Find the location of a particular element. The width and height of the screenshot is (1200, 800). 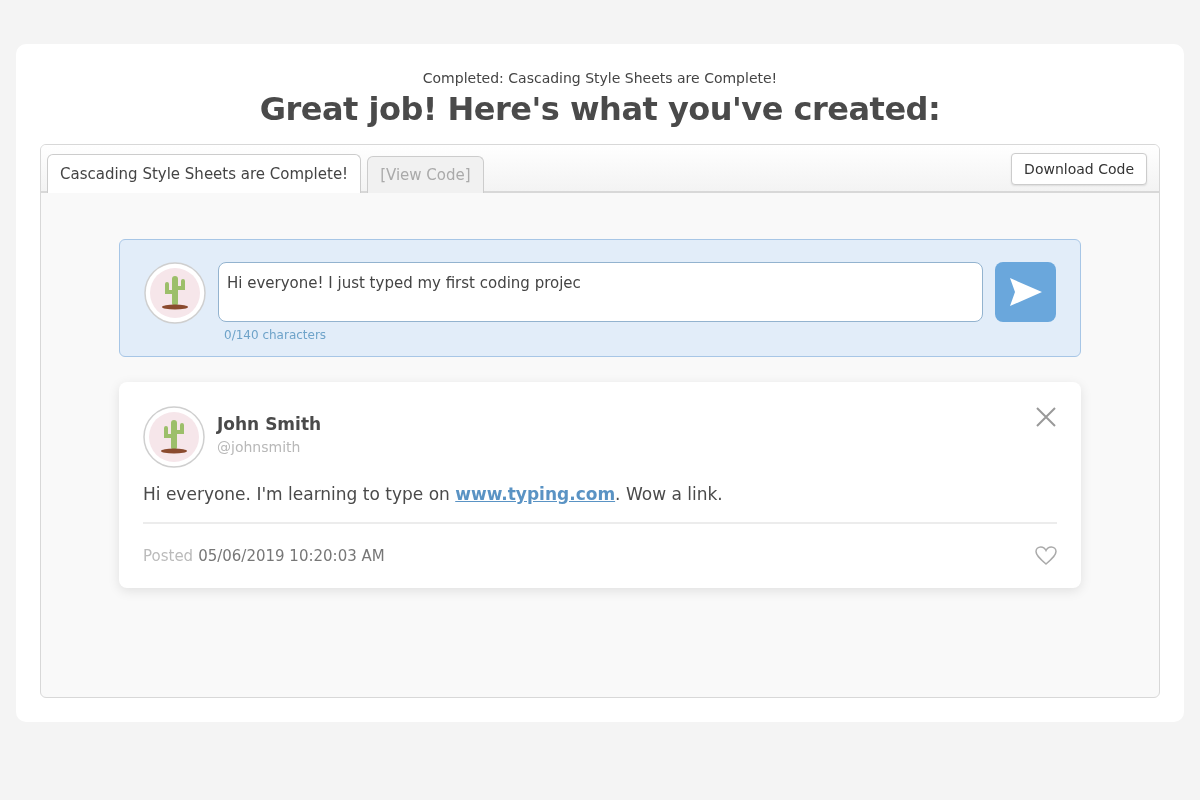

send-button is located at coordinates (1025, 292).